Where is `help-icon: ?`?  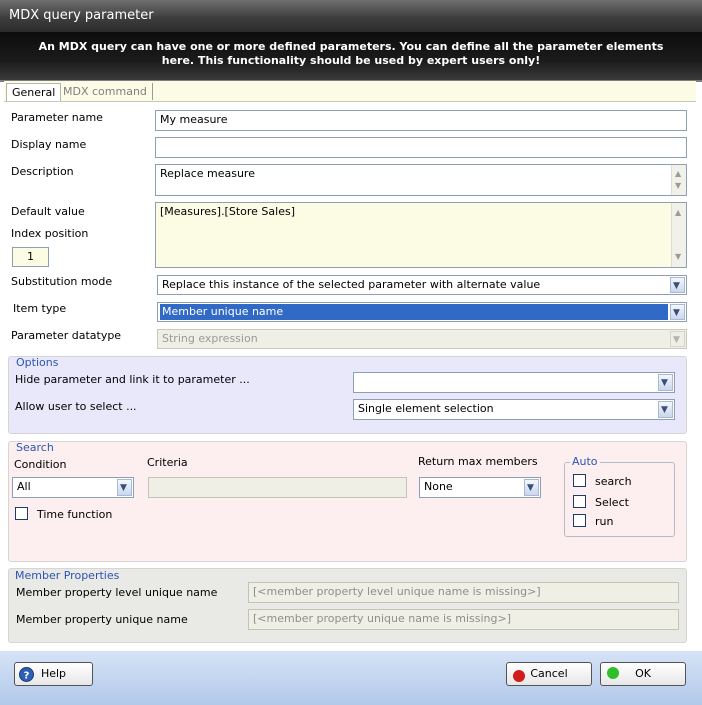 help-icon: ? is located at coordinates (26, 674).